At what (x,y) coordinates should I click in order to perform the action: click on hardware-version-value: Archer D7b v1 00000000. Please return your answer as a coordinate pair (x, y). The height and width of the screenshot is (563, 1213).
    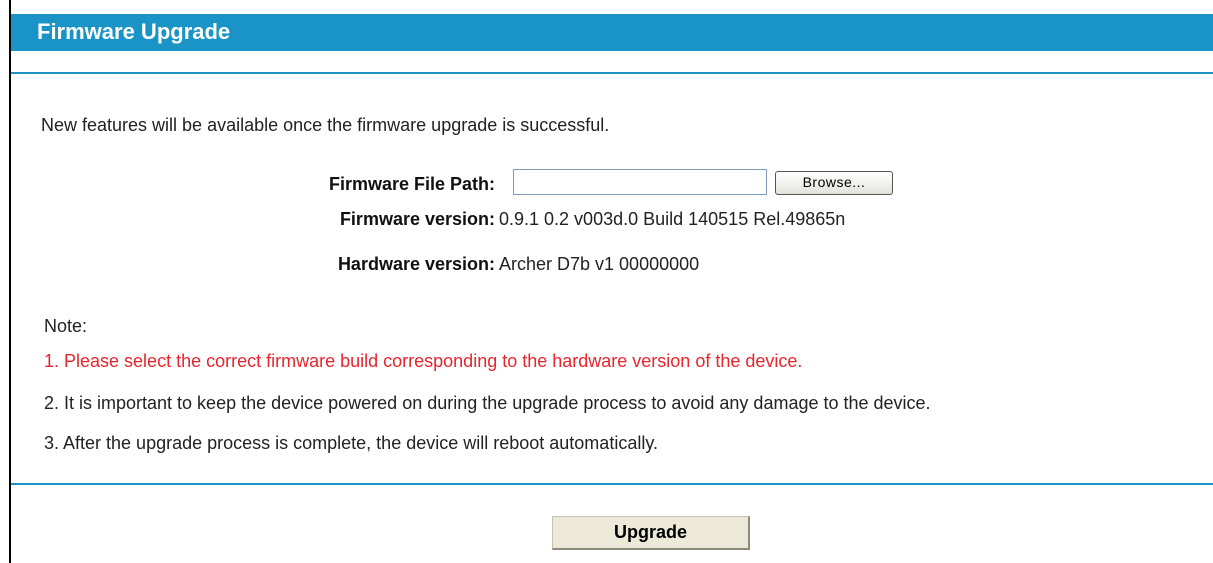
    Looking at the image, I should click on (599, 264).